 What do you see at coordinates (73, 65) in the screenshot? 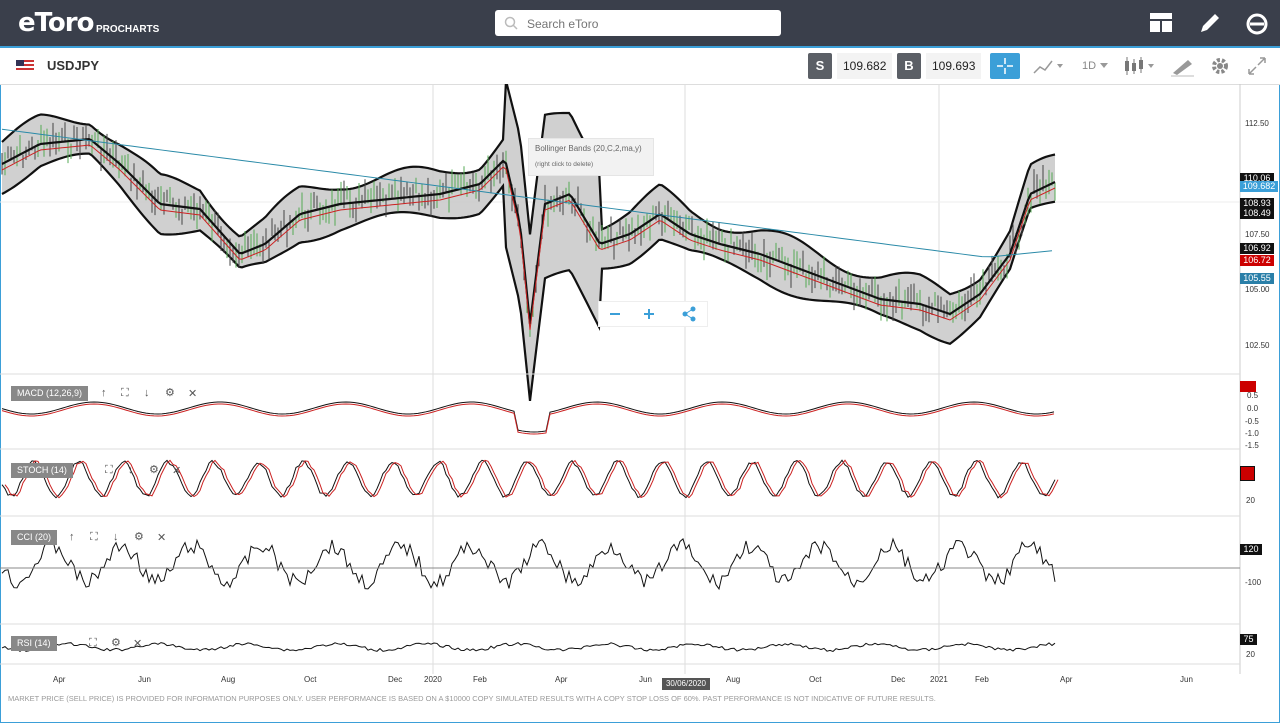
I see `instrument-symbol: USDJPY` at bounding box center [73, 65].